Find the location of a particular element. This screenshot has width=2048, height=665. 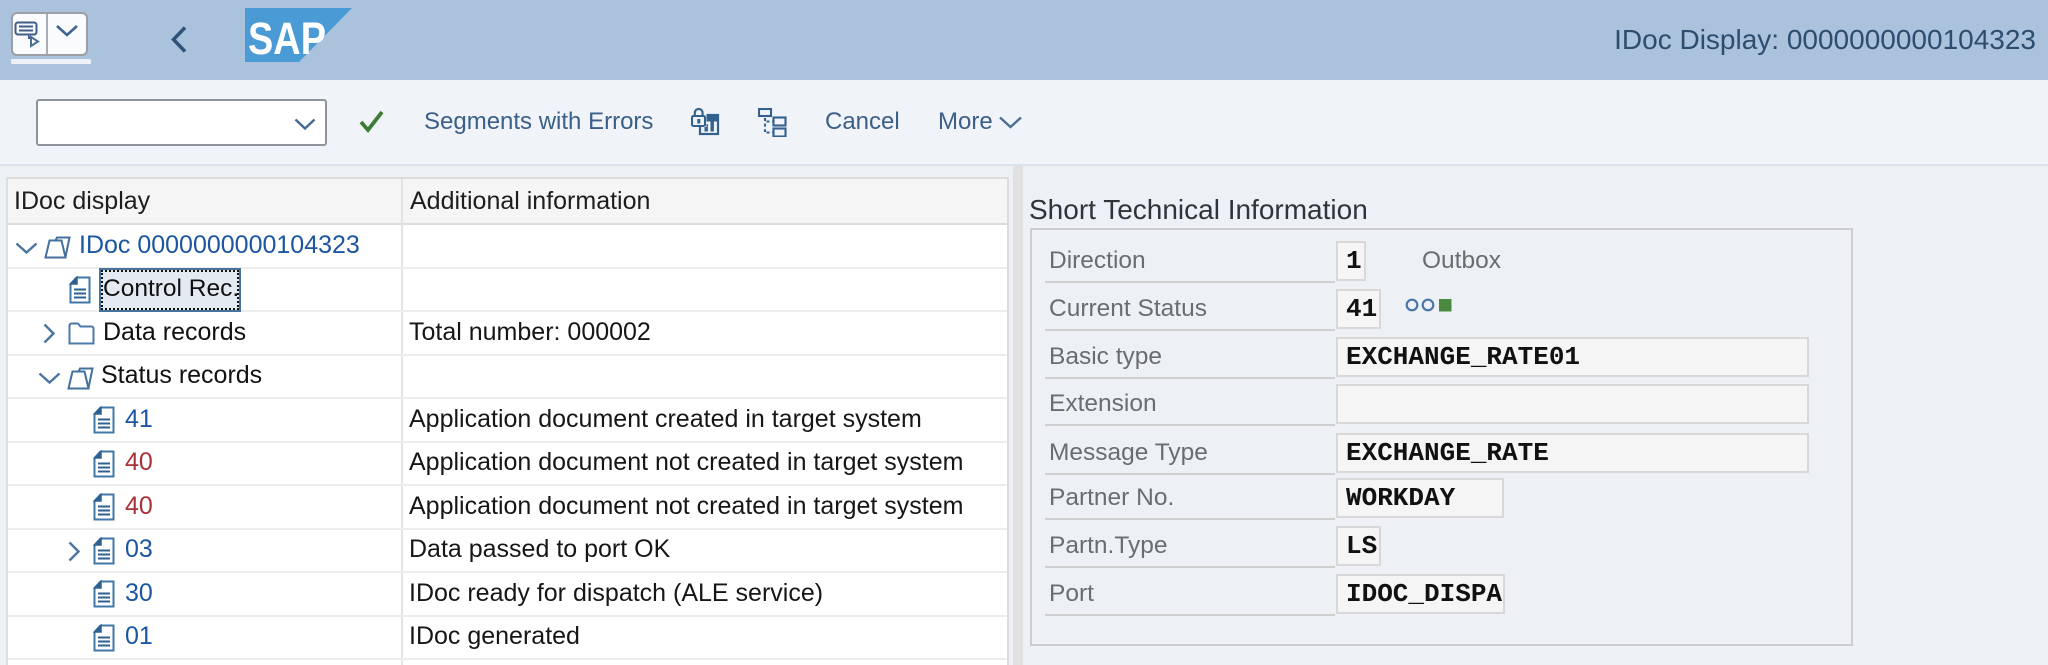

svg-text: SAP is located at coordinates (287, 37).